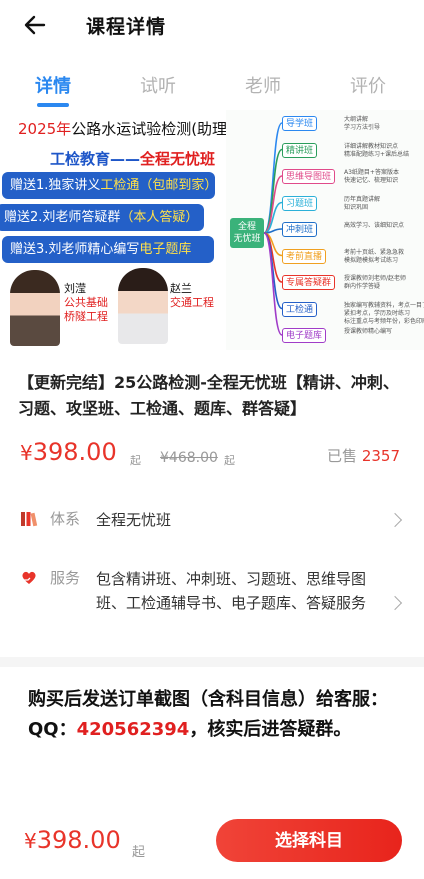  Describe the element at coordinates (363, 456) in the screenshot. I see `sold-count: 已售 2357` at that location.